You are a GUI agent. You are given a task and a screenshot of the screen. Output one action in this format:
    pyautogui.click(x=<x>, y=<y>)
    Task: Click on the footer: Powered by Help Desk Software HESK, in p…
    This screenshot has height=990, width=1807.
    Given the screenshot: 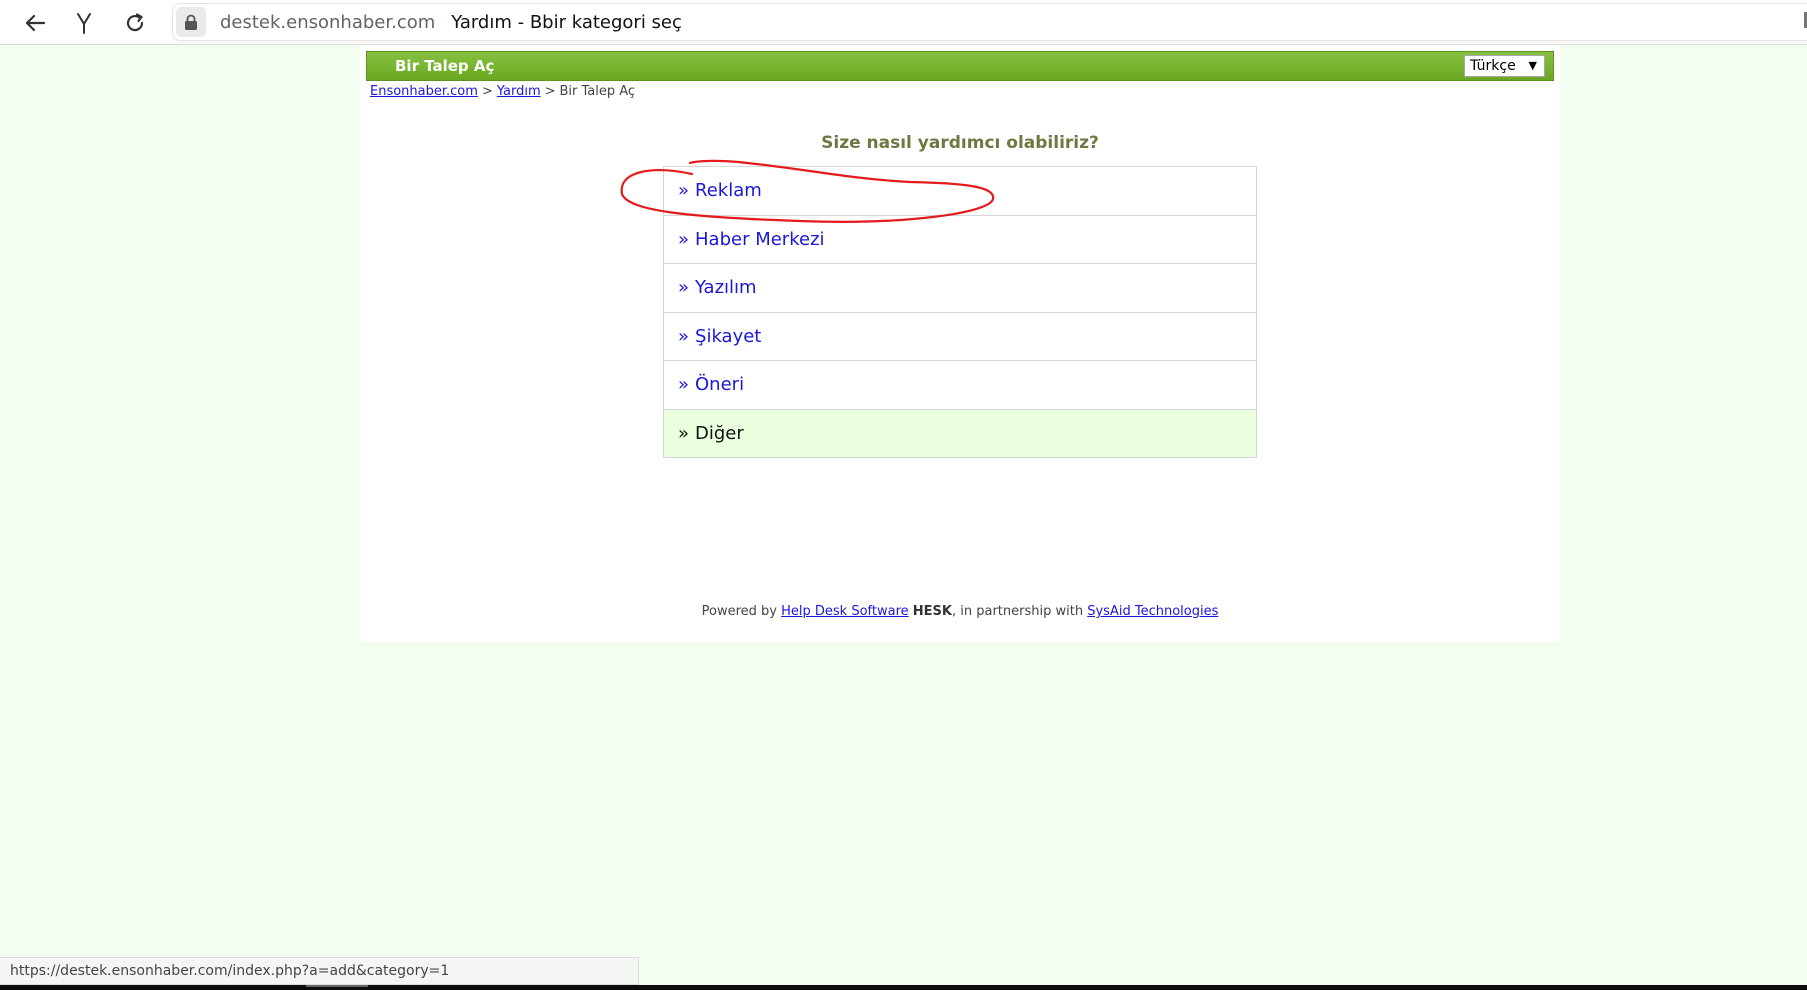 What is the action you would take?
    pyautogui.click(x=960, y=611)
    